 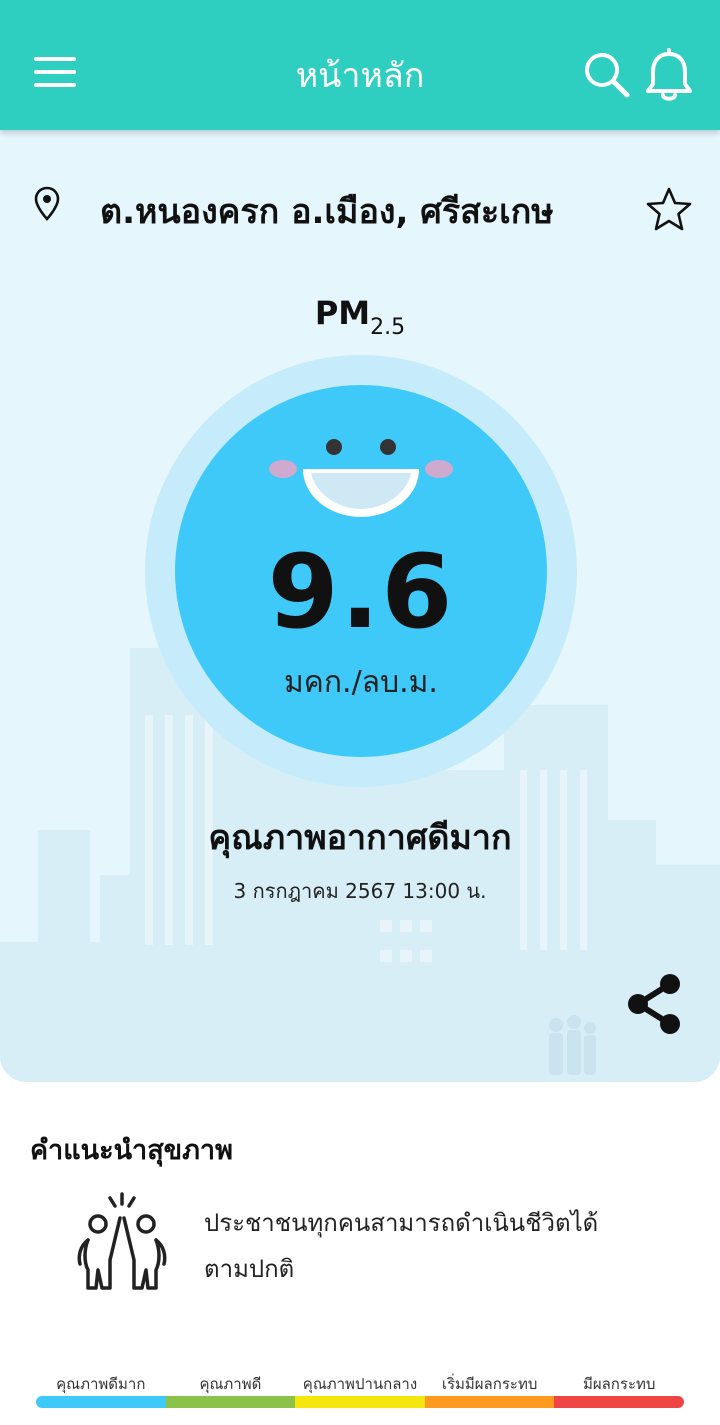 I want to click on share-icon, so click(x=654, y=1004).